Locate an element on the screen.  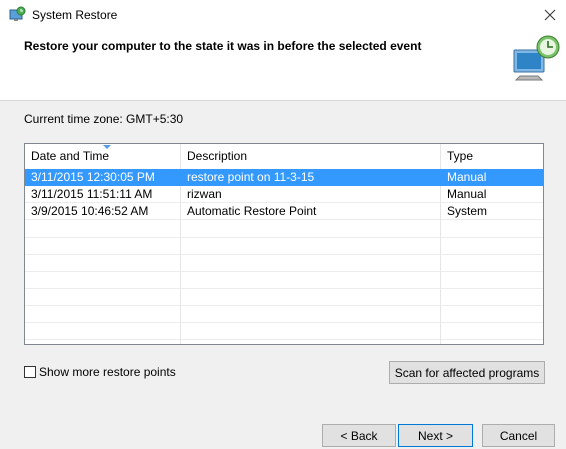
next-button: Next > is located at coordinates (435, 435).